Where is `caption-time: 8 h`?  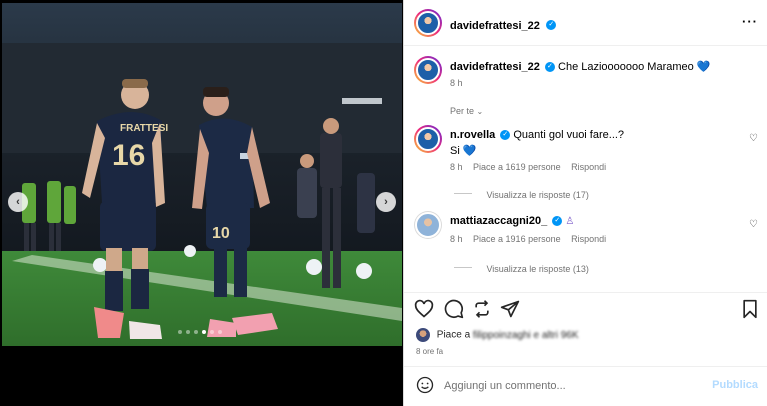
caption-time: 8 h is located at coordinates (456, 83).